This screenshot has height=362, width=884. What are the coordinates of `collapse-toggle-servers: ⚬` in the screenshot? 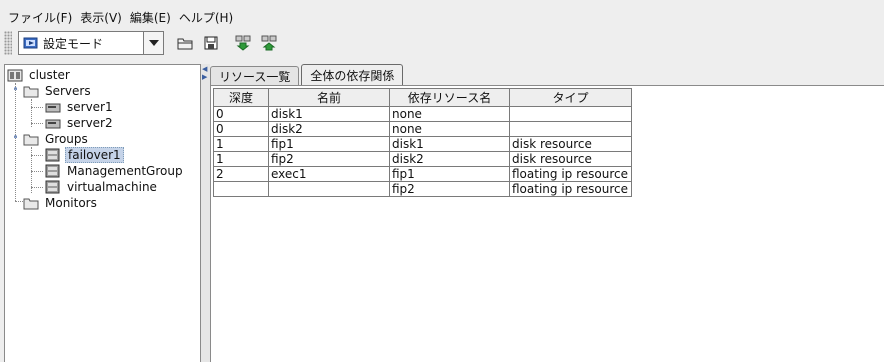 It's located at (15, 90).